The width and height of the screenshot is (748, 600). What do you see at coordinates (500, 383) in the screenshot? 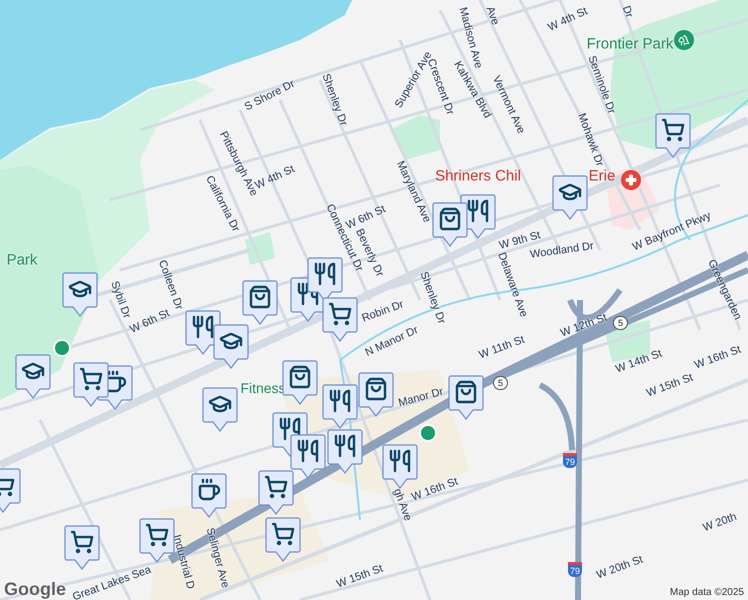
I see `route-shield: 5` at bounding box center [500, 383].